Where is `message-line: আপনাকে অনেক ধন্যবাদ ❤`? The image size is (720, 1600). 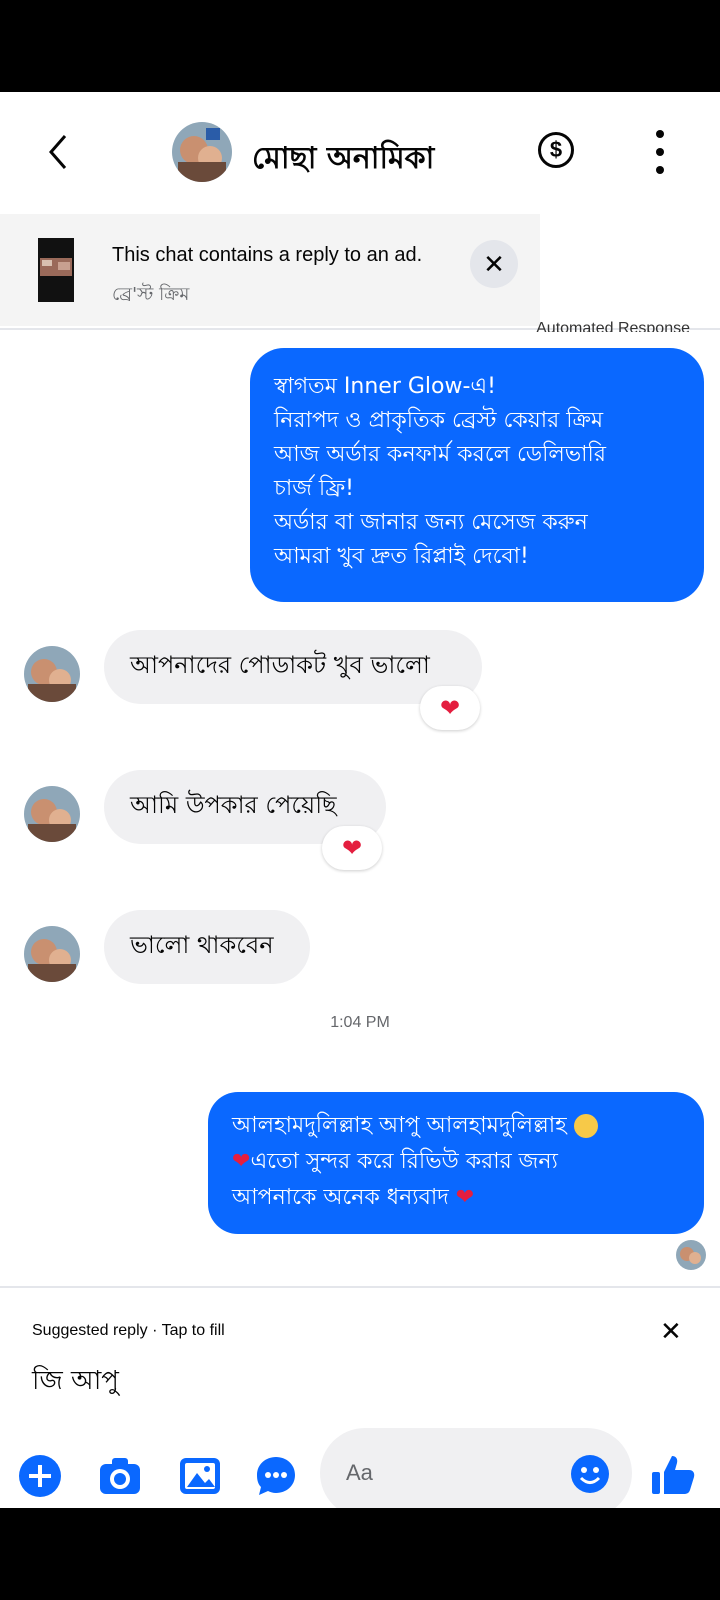 message-line: আপনাকে অনেক ধন্যবাদ ❤ is located at coordinates (353, 1197).